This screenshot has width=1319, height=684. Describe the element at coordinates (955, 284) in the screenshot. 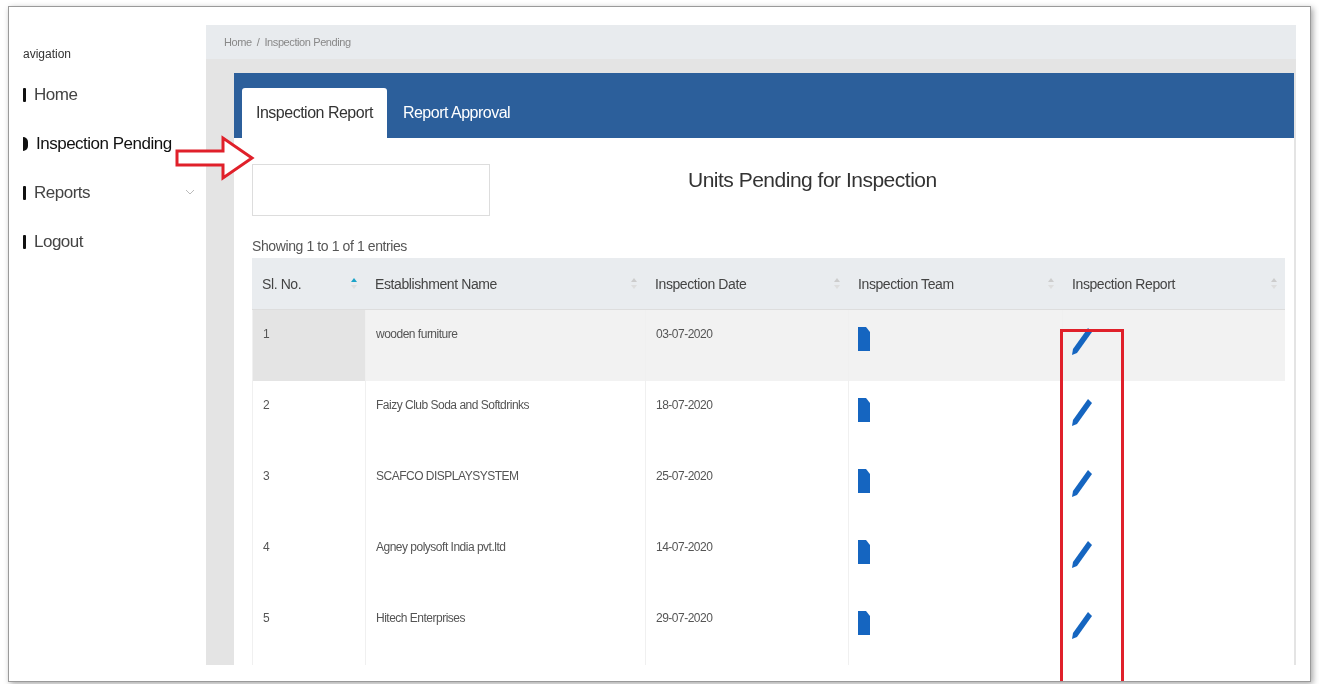

I see `column-header: Inspection Team` at that location.